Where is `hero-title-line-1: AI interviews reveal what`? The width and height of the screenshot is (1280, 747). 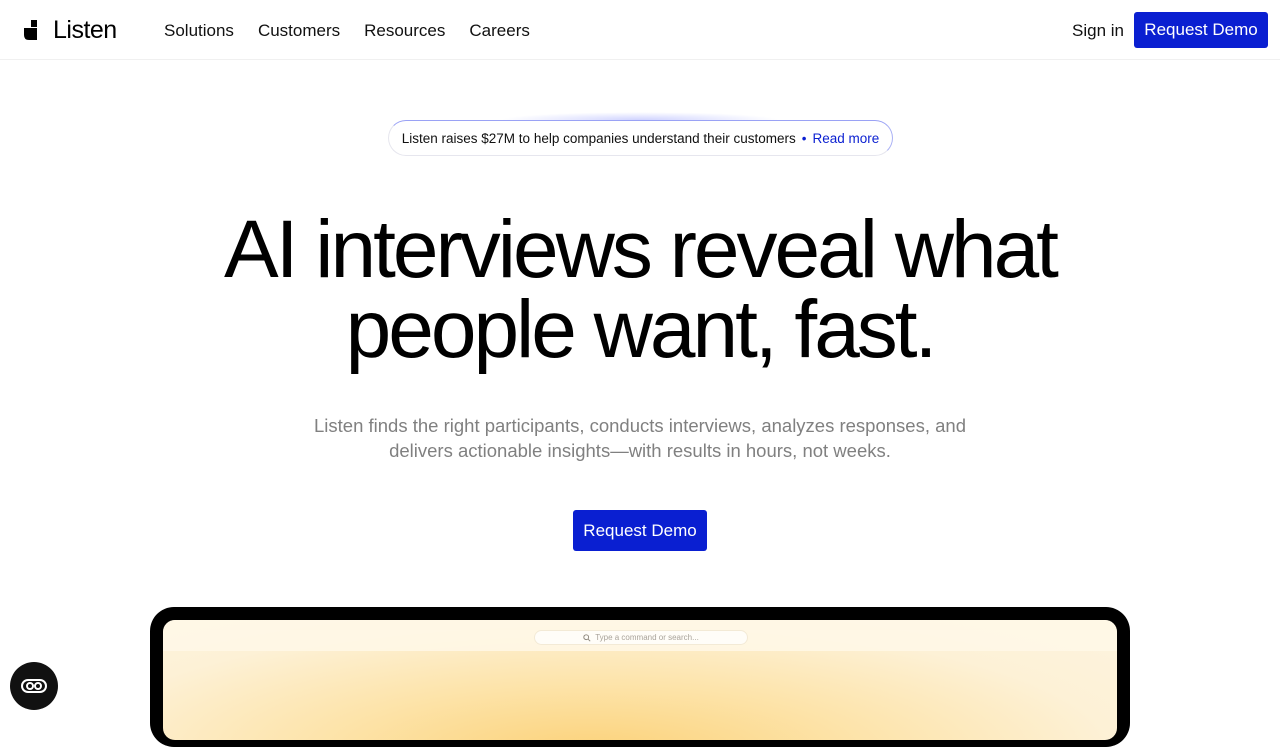
hero-title-line-1: AI interviews reveal what is located at coordinates (641, 249).